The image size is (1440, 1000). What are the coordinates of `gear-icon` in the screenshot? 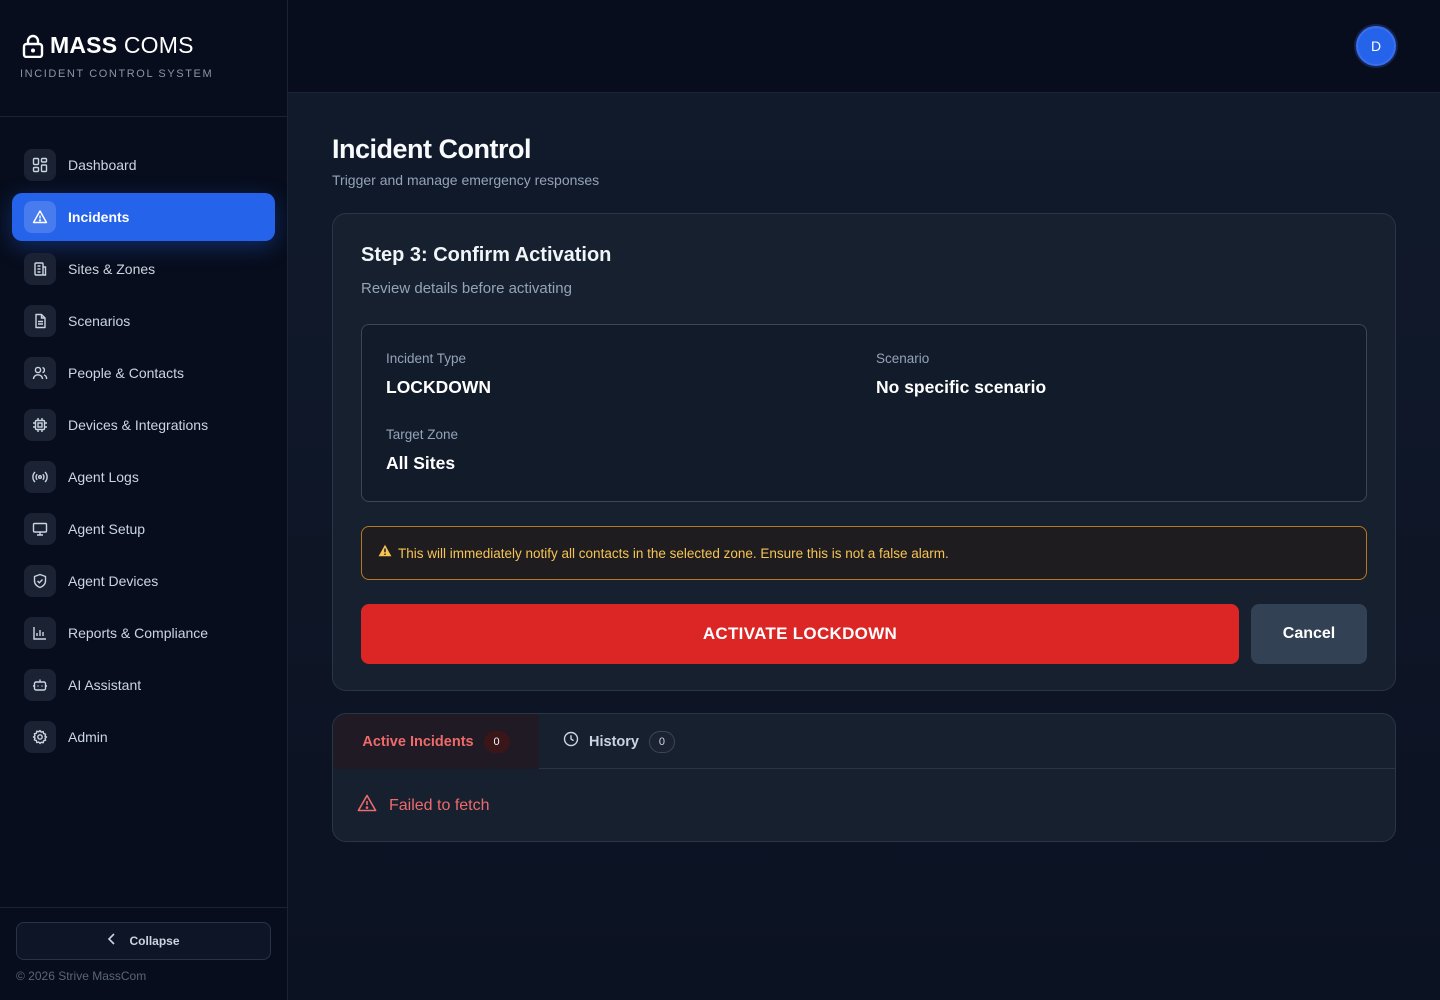 It's located at (40, 737).